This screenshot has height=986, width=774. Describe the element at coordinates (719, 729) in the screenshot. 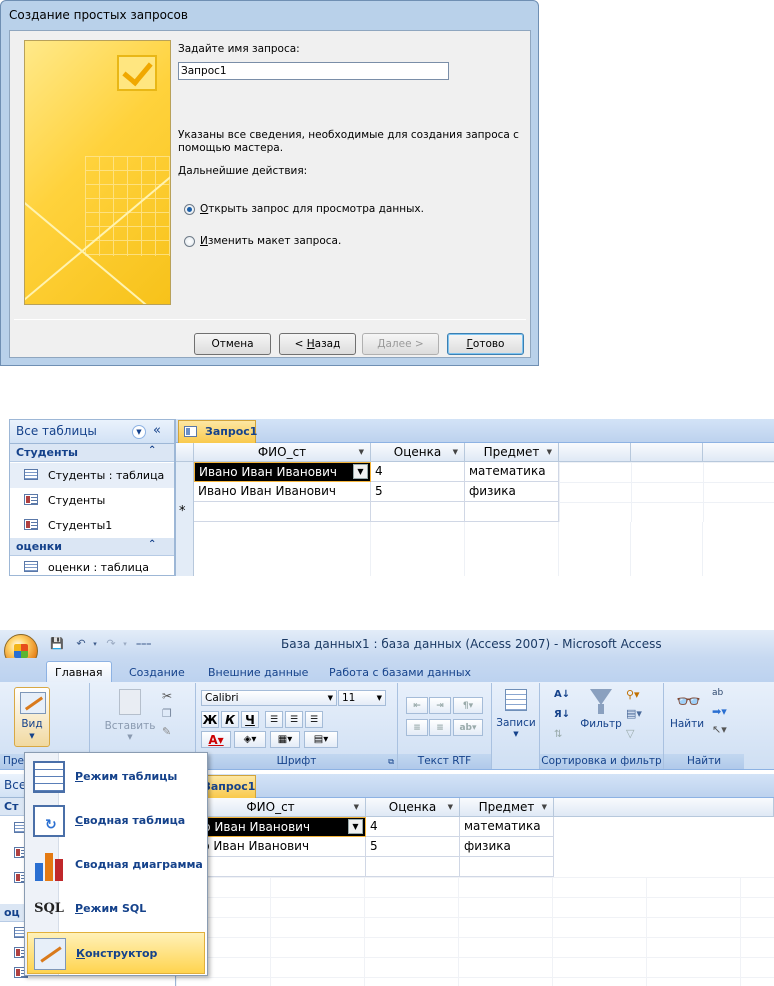

I see `select-icon: ↖▾` at that location.